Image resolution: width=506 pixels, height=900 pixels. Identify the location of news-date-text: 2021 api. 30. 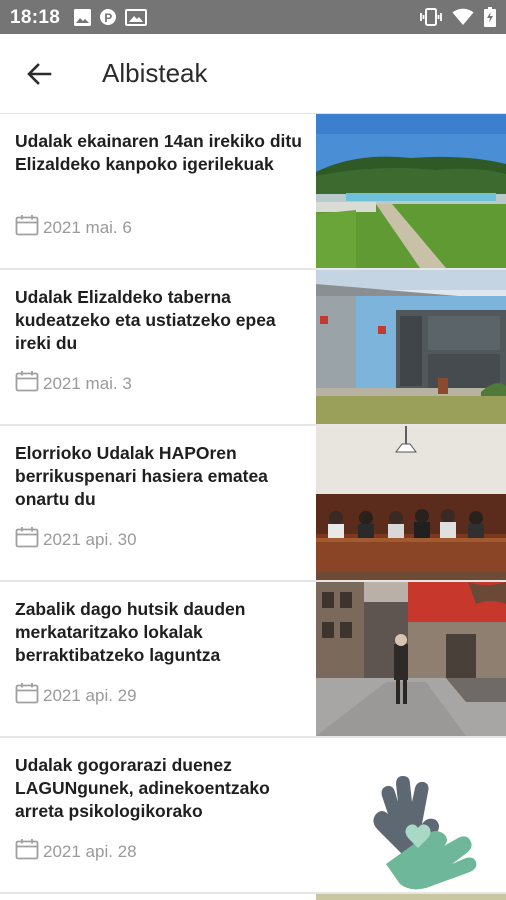
(90, 539).